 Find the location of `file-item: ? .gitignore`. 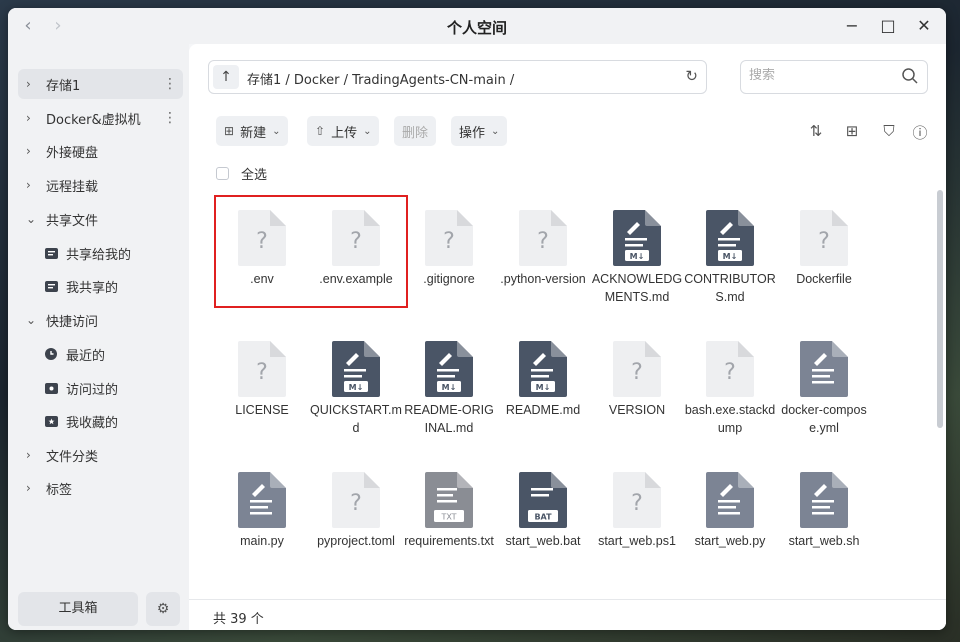

file-item: ? .gitignore is located at coordinates (449, 249).